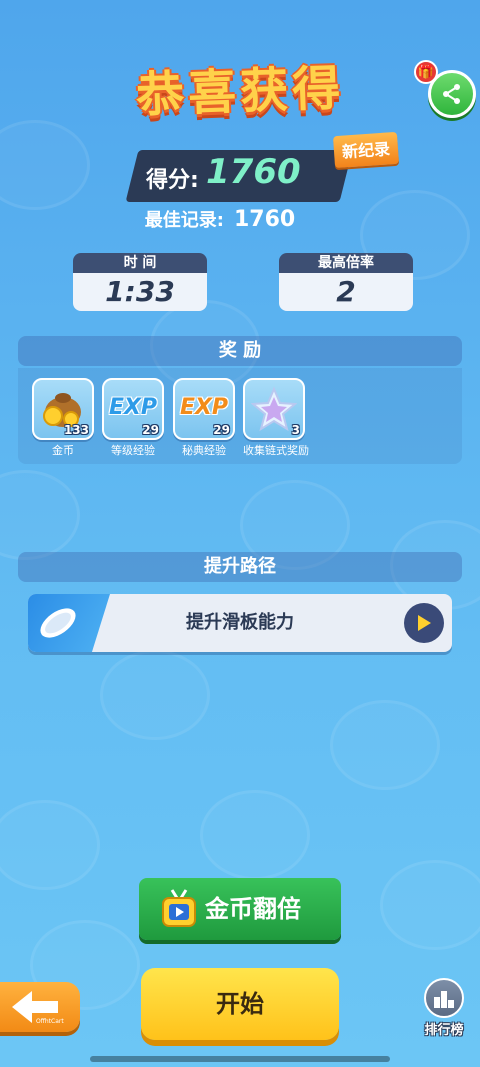 The height and width of the screenshot is (1067, 480). I want to click on play-arrow-icon, so click(424, 623).